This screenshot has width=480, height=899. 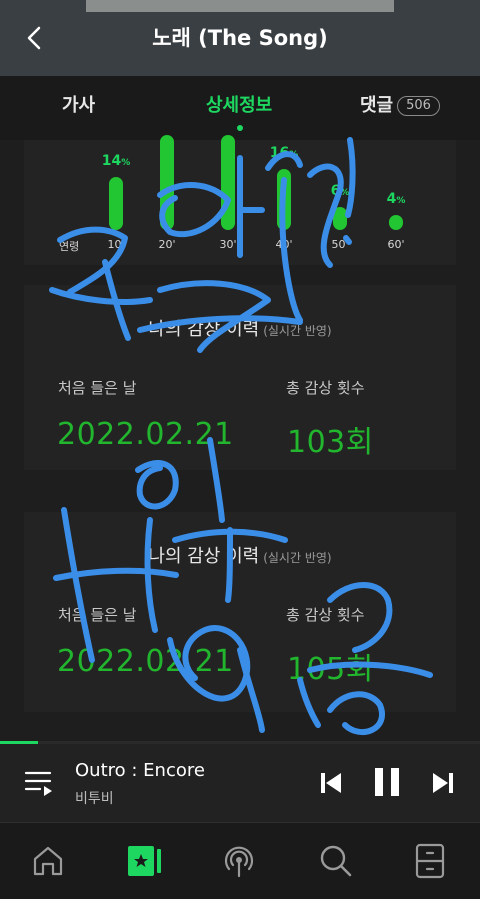 I want to click on age-percent-label: 14%, so click(x=116, y=160).